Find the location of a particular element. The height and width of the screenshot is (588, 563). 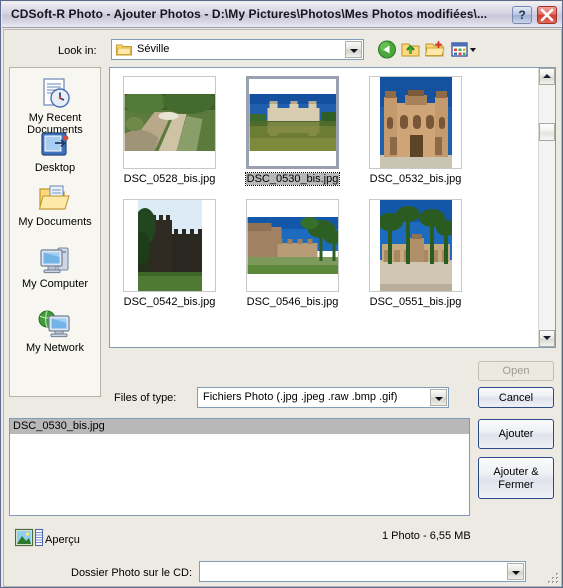

ajouter-fermer-line2: Fermer is located at coordinates (516, 485).